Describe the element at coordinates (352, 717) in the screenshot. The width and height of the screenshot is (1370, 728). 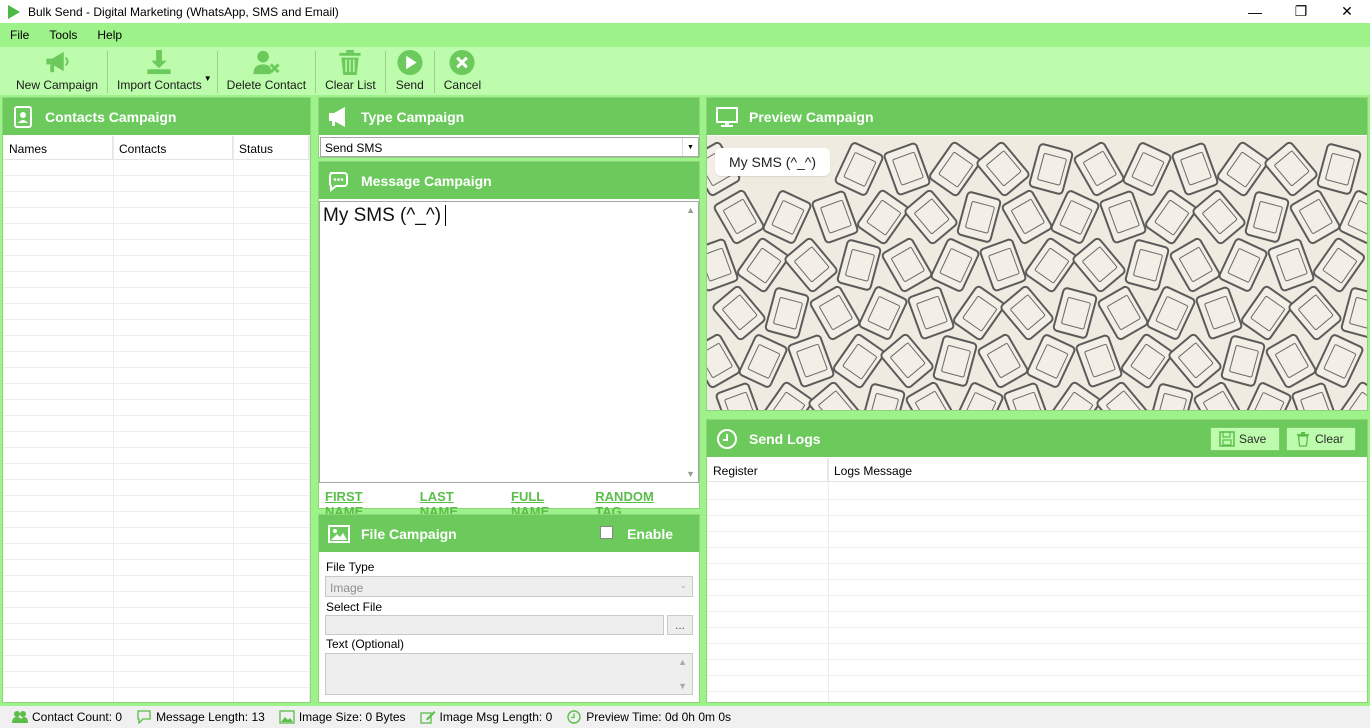
I see `image-size-text: Image Size: 0 Bytes` at that location.